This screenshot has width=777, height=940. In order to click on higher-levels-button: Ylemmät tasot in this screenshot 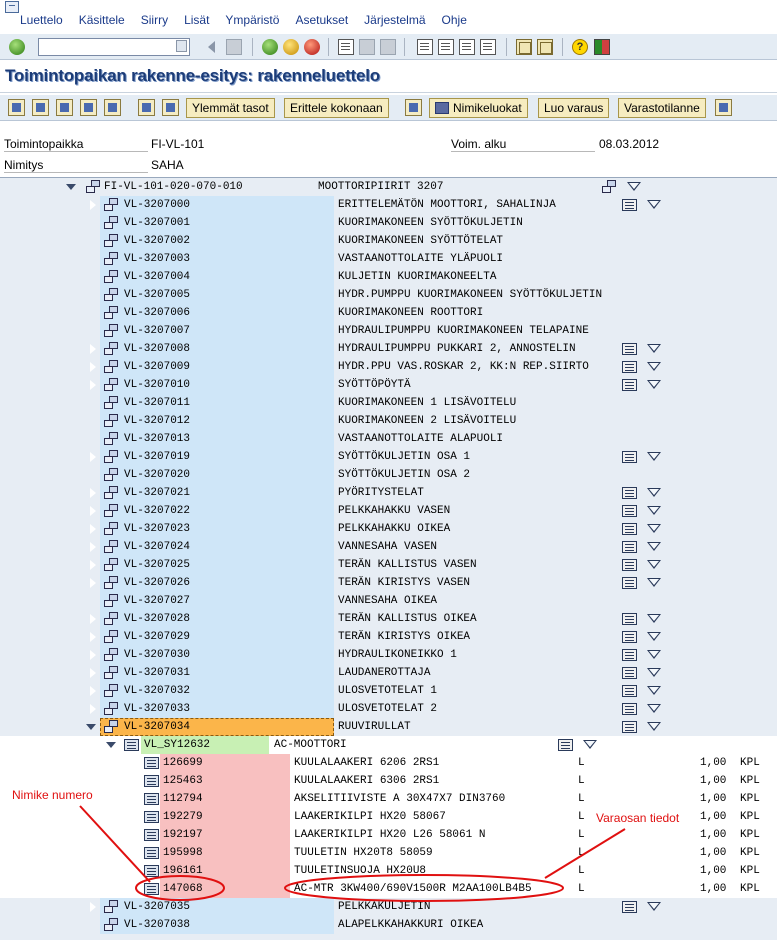, I will do `click(230, 108)`.